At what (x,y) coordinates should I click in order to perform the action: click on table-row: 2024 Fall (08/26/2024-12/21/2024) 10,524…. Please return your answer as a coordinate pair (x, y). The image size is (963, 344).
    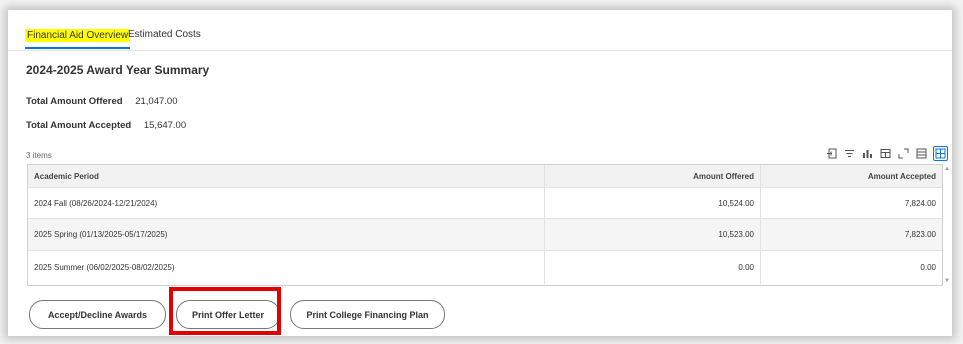
    Looking at the image, I should click on (485, 203).